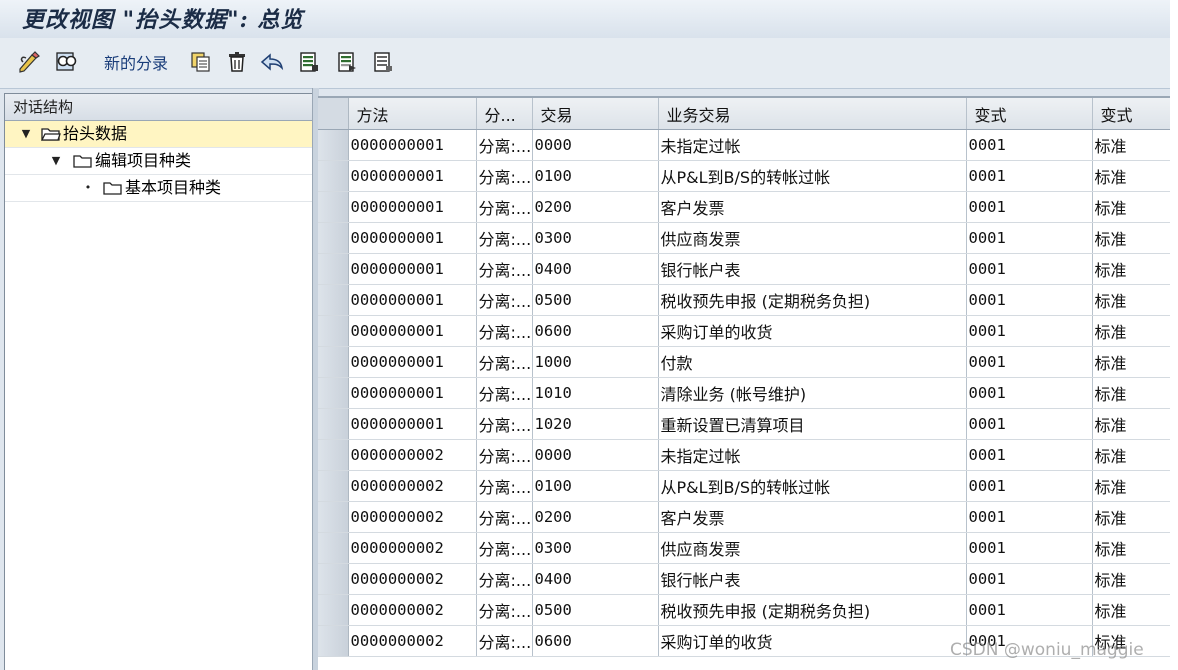  What do you see at coordinates (595, 362) in the screenshot?
I see `cell-transaction: 1000` at bounding box center [595, 362].